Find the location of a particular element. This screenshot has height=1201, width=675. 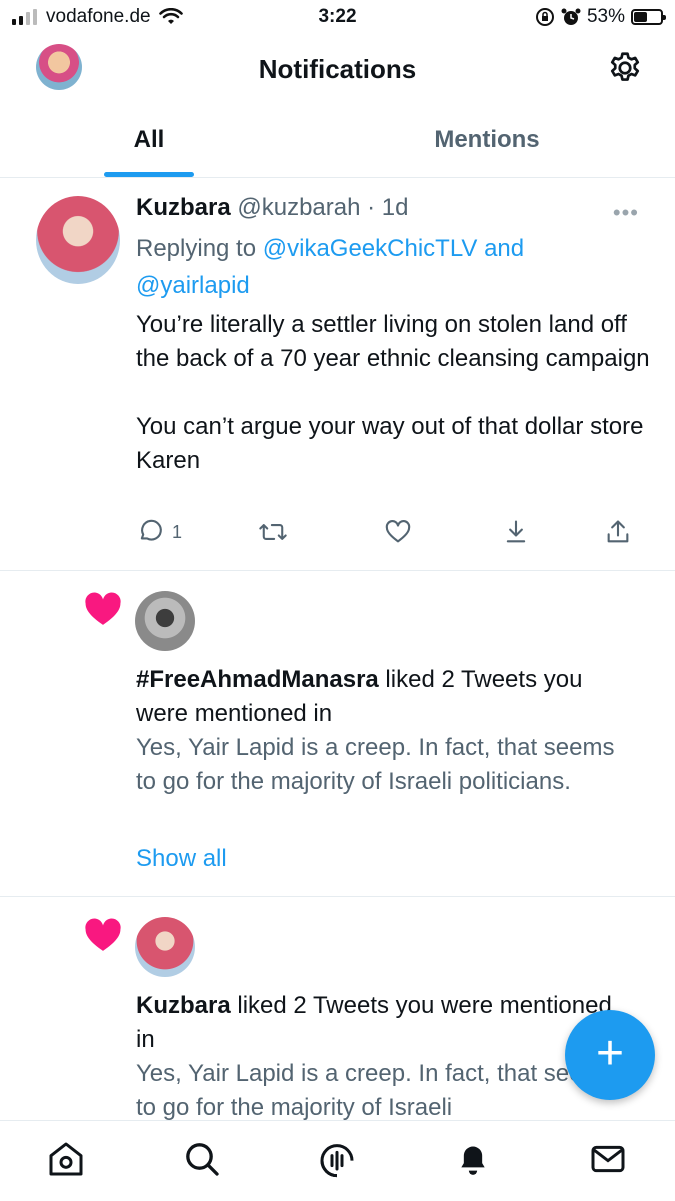

spaces-icon is located at coordinates (337, 1159).